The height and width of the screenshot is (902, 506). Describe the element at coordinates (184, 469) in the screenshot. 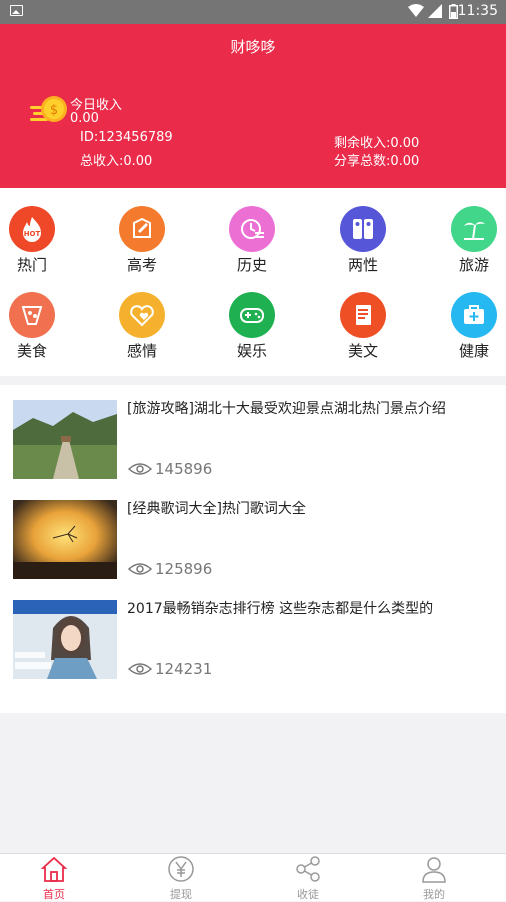

I see `view-count-value: 145896` at that location.